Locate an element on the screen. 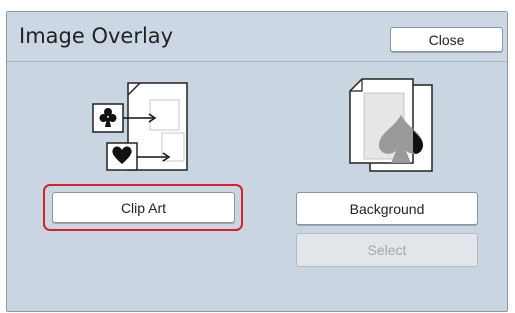 The width and height of the screenshot is (515, 313). clip-art-button: Clip Art is located at coordinates (143, 207).